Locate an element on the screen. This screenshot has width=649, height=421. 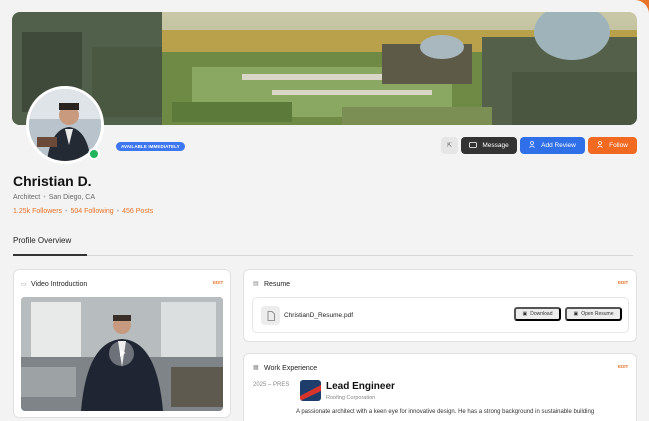
experience-date: 2025 – PRES is located at coordinates (271, 385).